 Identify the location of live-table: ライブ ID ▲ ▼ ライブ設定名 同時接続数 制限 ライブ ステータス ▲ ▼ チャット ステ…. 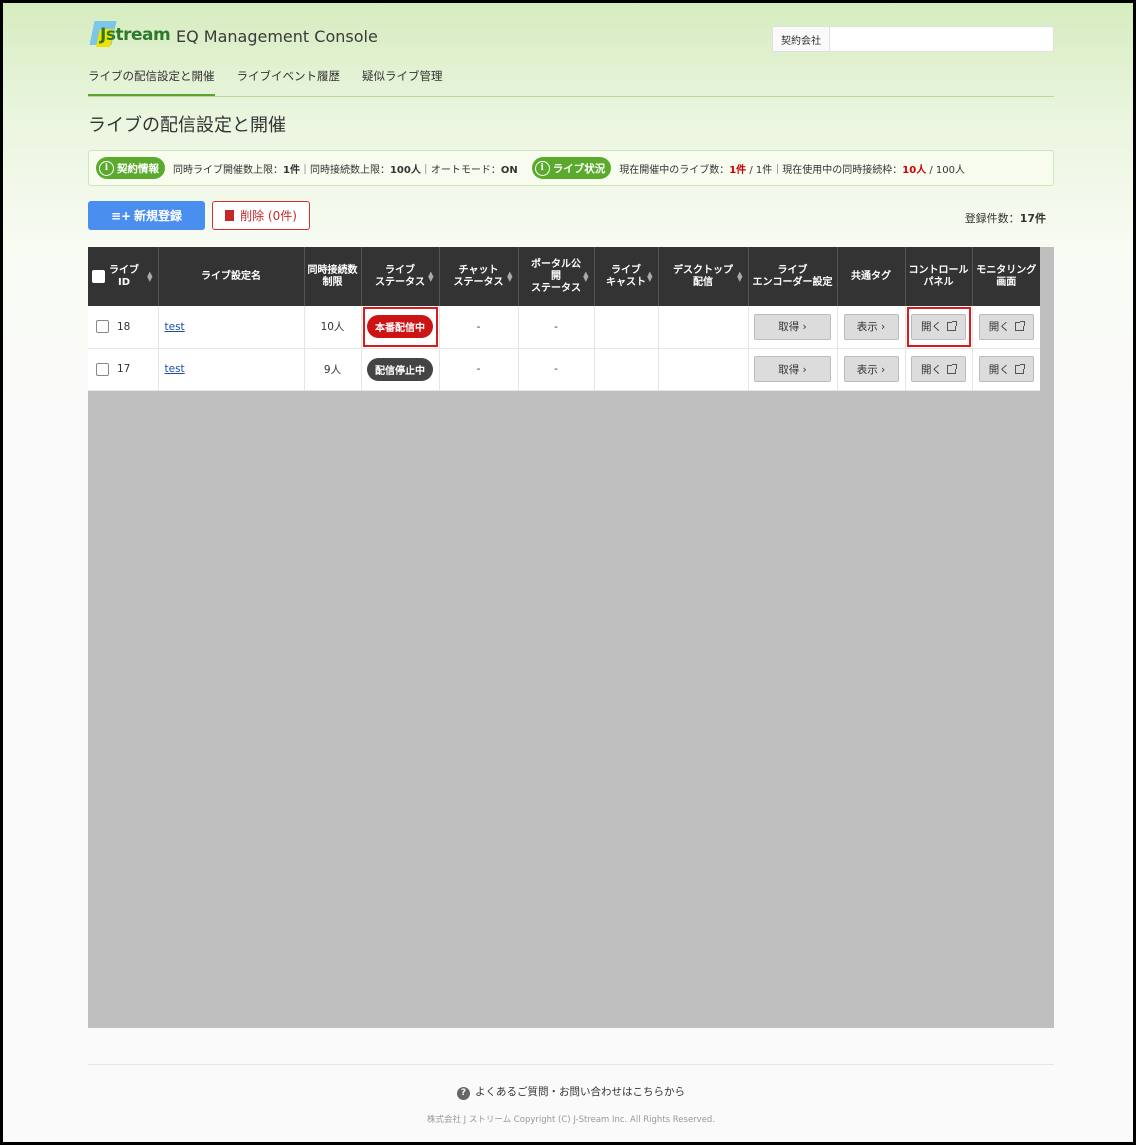
(564, 319).